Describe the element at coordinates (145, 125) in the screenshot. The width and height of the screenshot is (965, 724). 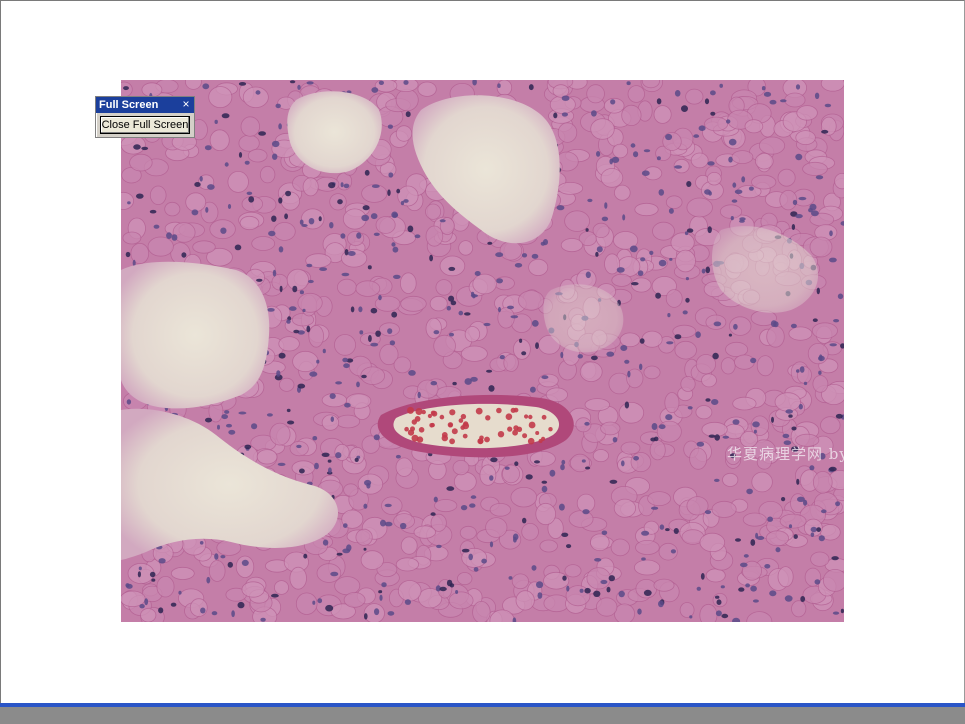
I see `close-full-screen-button: Close Full Screen` at that location.